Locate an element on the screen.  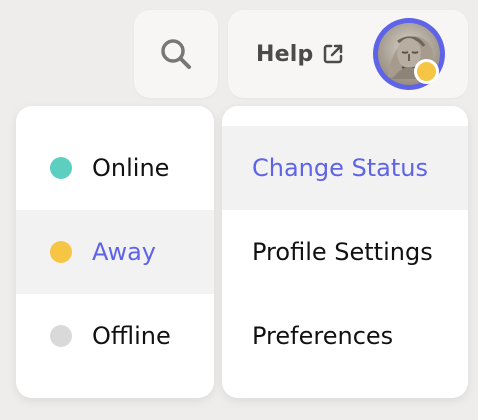
status-option-label: Offline is located at coordinates (131, 336).